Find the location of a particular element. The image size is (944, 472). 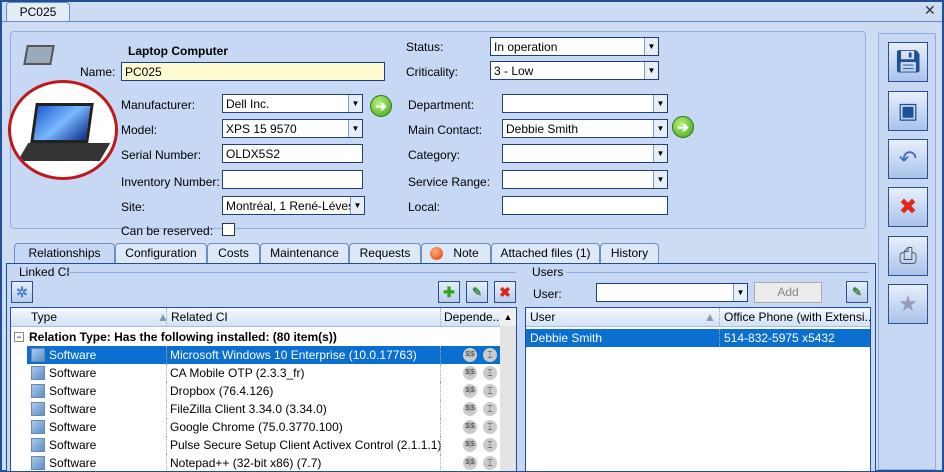

inventory-field is located at coordinates (292, 179).